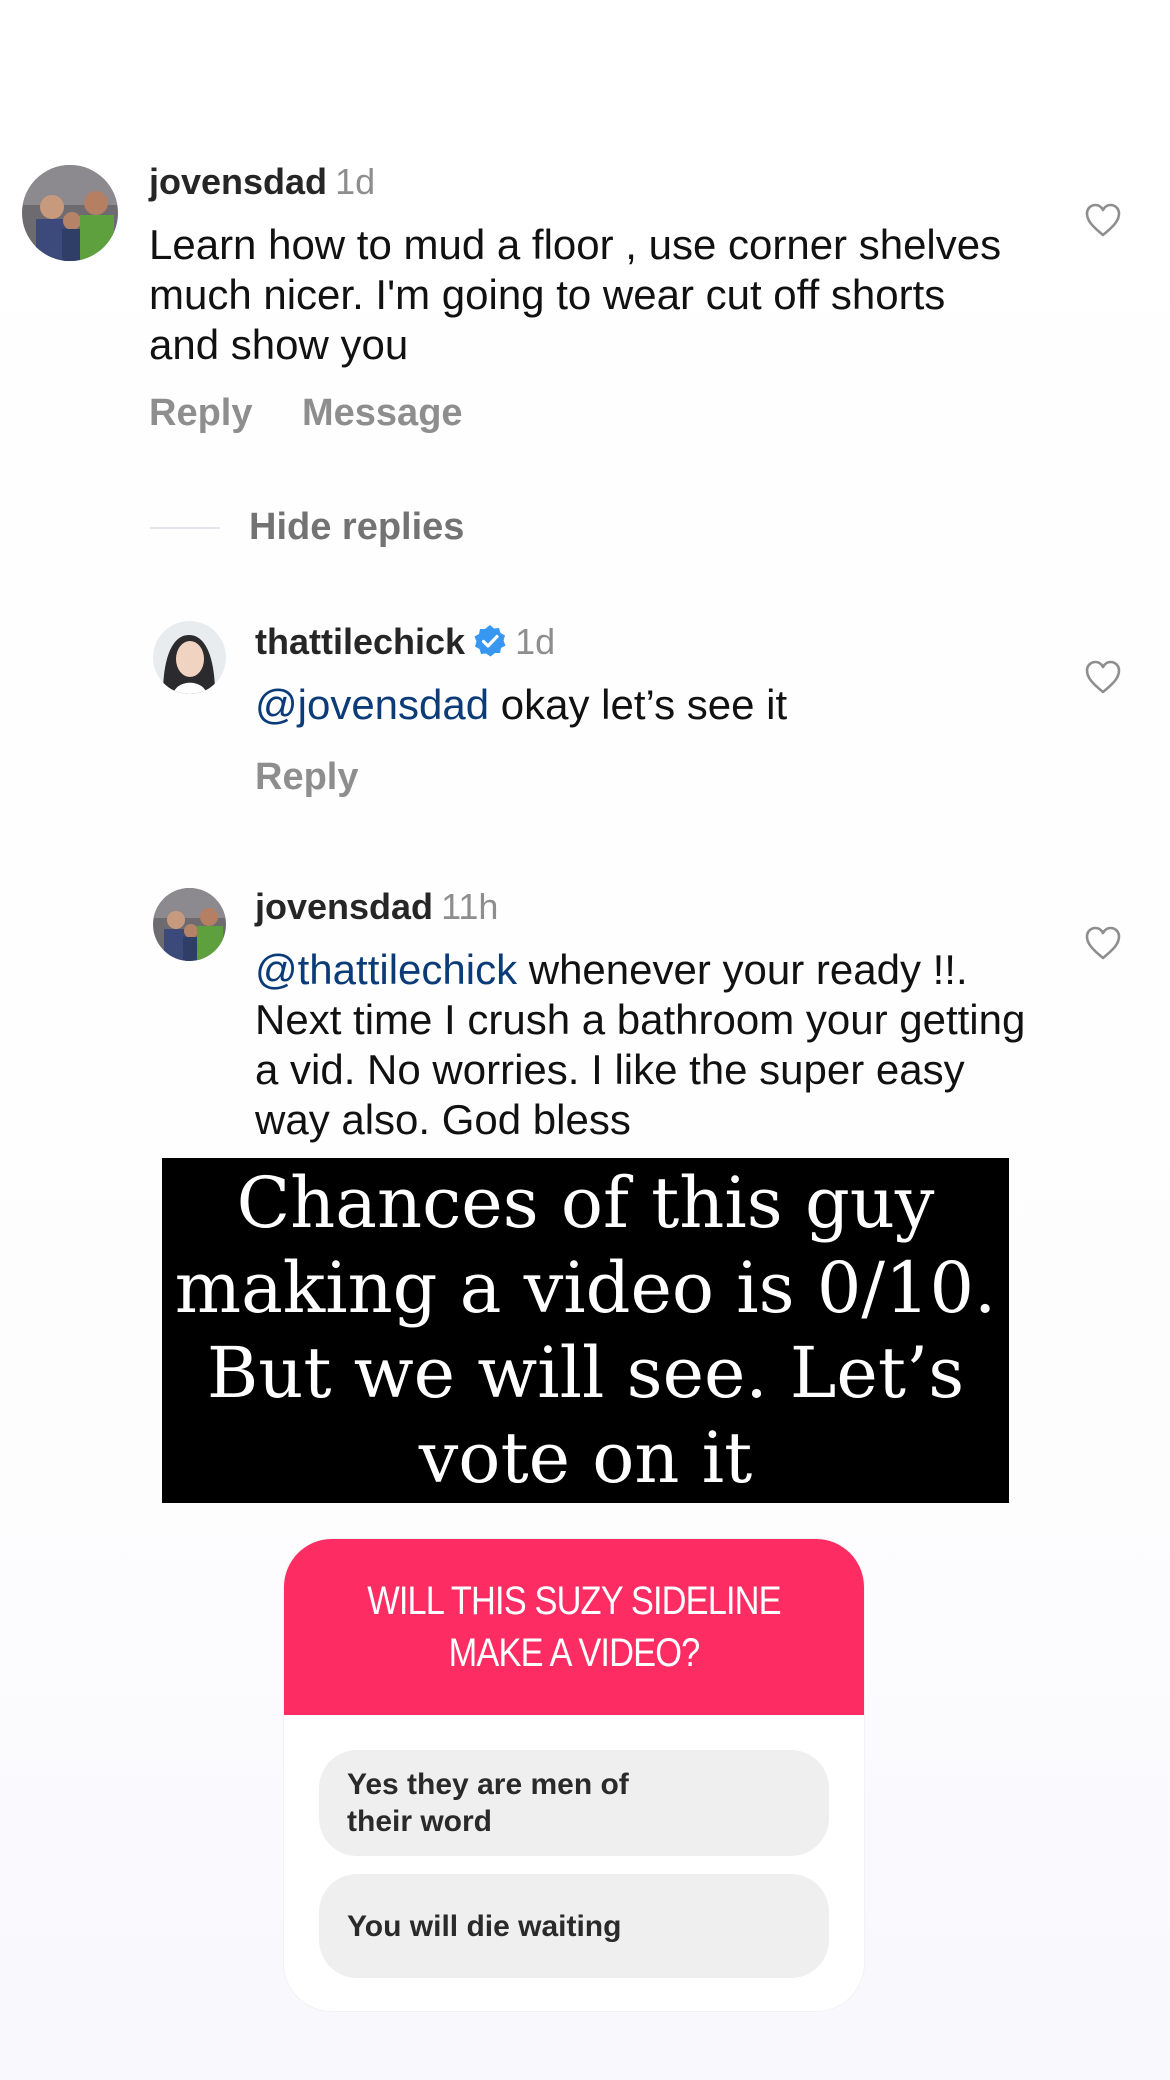 This screenshot has width=1170, height=2080. Describe the element at coordinates (490, 641) in the screenshot. I see `verified-badge-icon` at that location.